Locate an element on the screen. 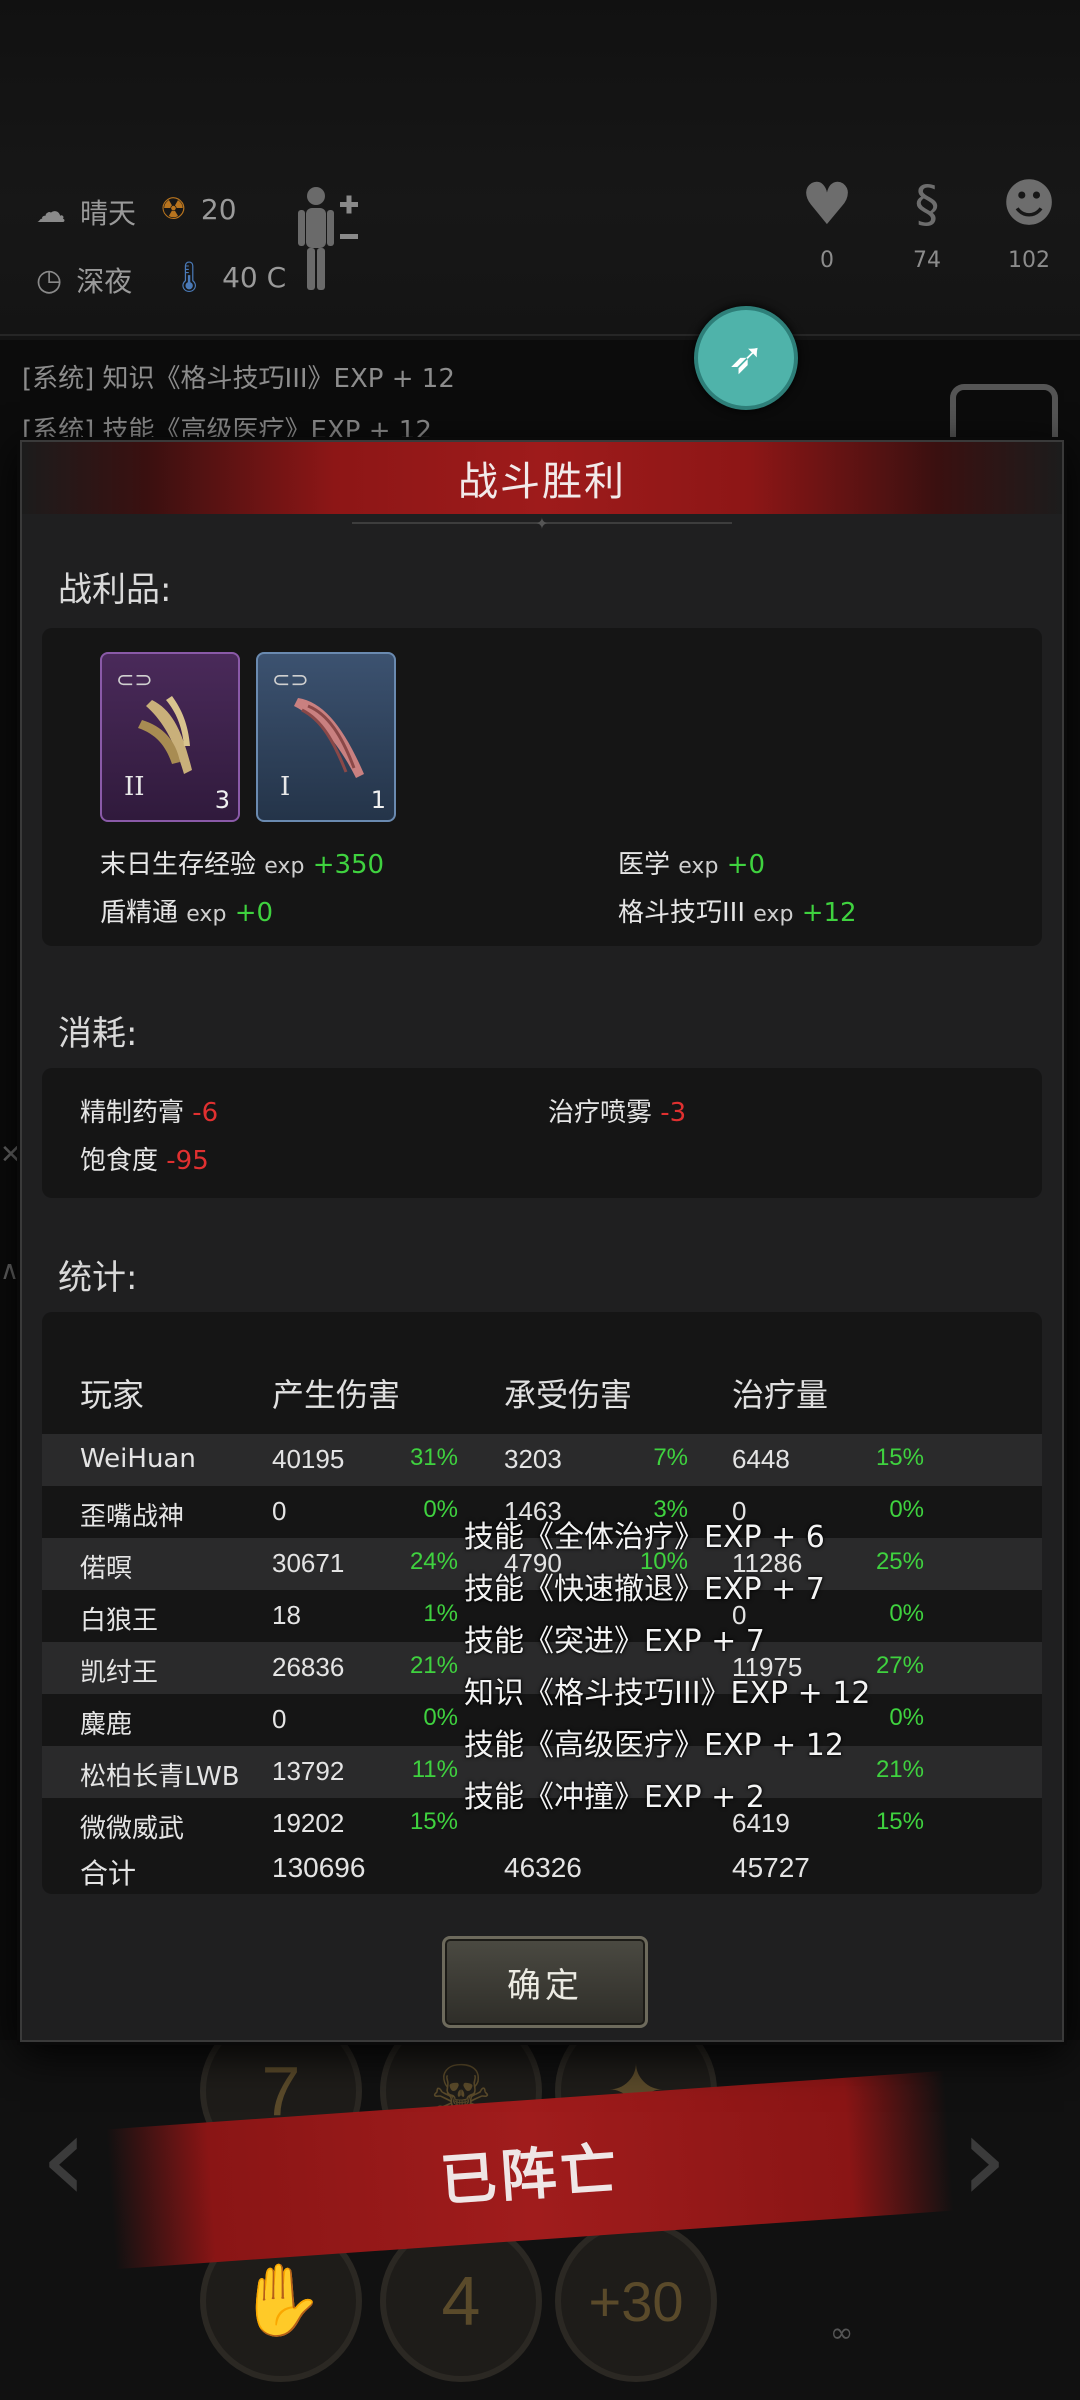 The width and height of the screenshot is (1080, 2400). chevron-left-icon: ‹ is located at coordinates (64, 2159).